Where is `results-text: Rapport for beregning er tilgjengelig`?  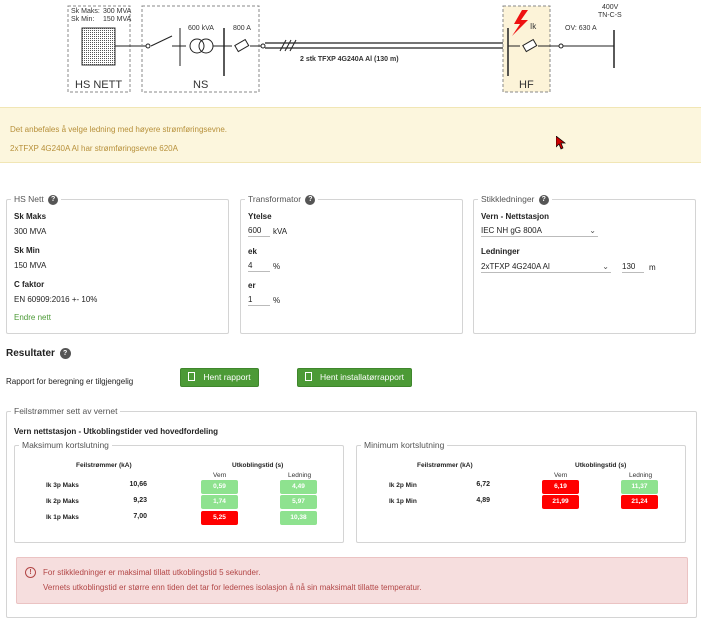
results-text: Rapport for beregning er tilgjengelig is located at coordinates (70, 381).